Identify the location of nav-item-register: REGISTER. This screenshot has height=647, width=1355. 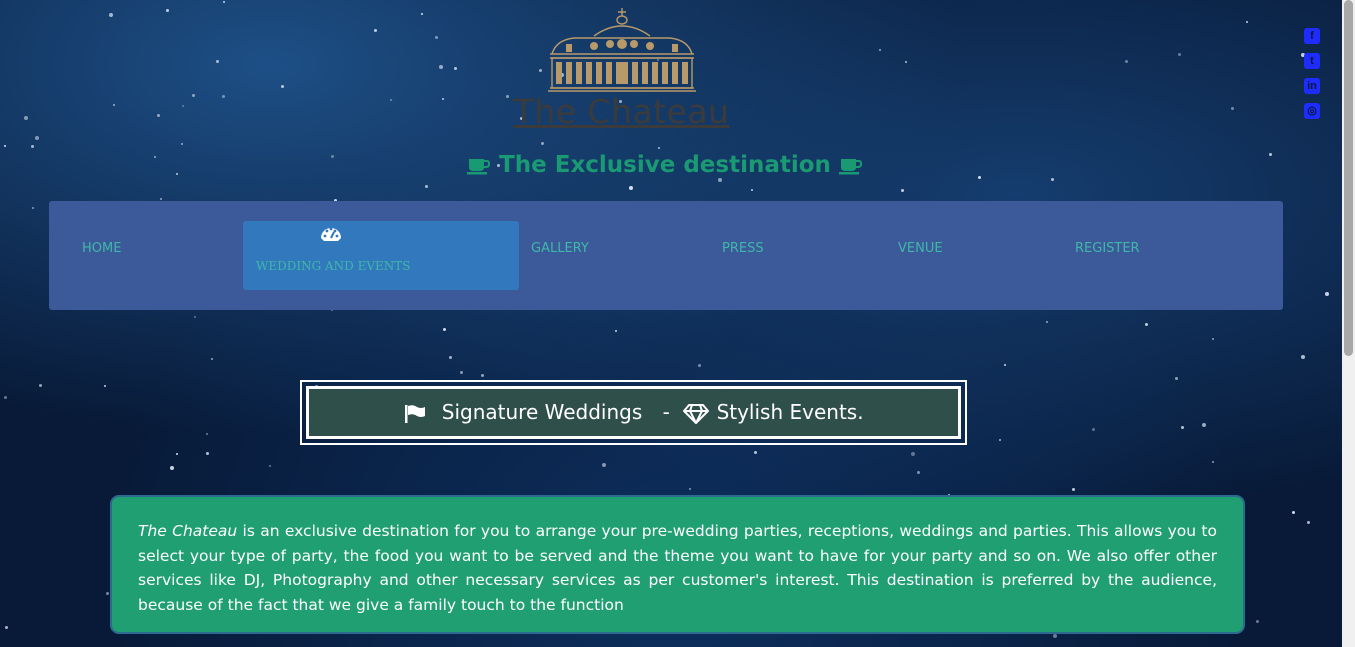
(1107, 248).